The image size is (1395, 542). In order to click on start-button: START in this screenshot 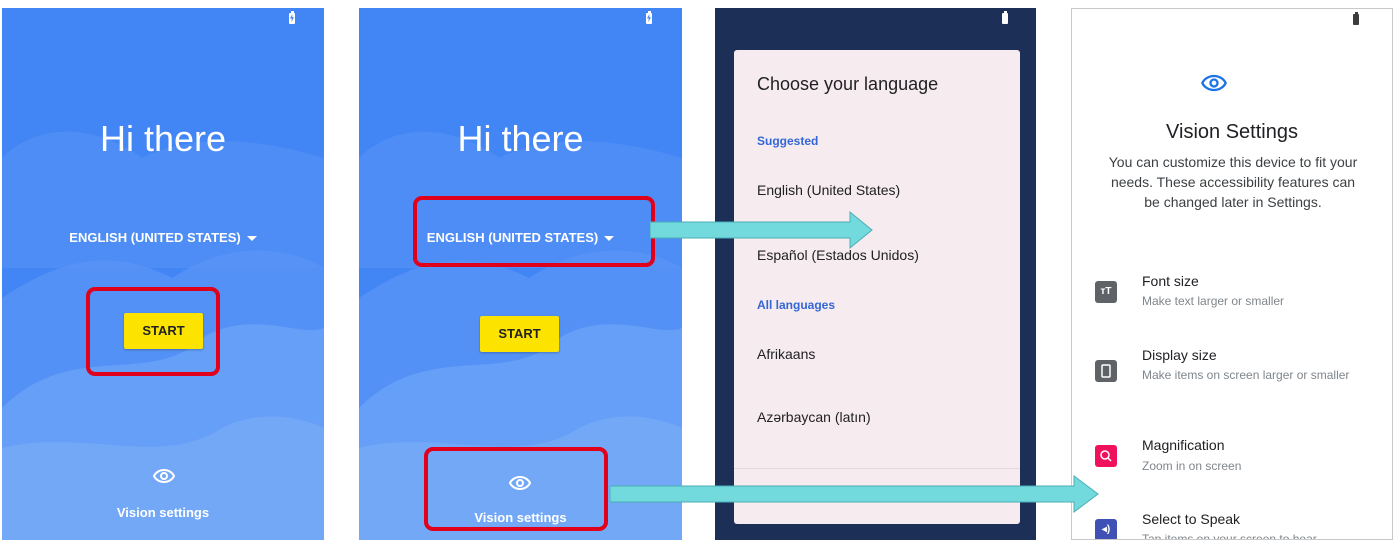, I will do `click(519, 334)`.